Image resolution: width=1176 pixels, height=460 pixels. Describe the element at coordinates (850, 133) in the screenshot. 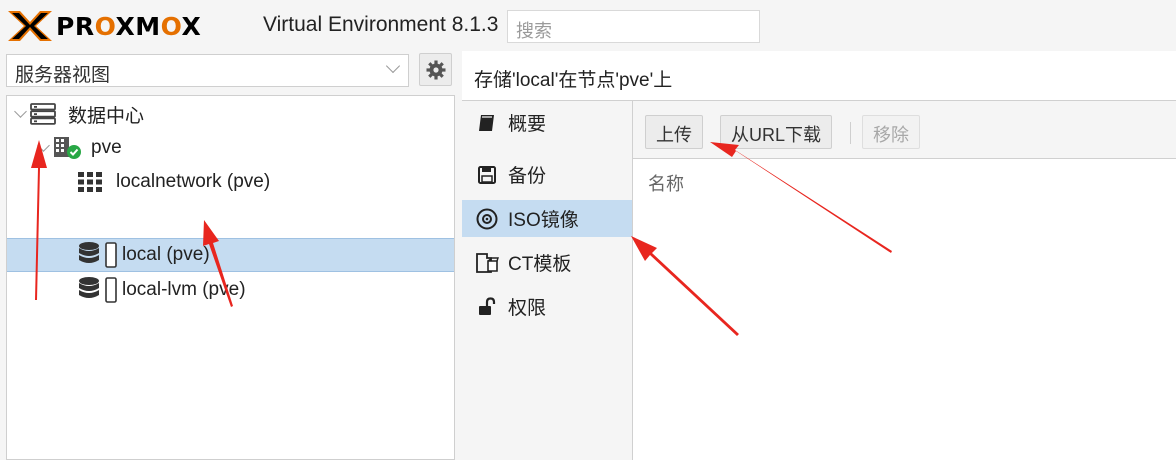

I see `toolbar-separator` at that location.